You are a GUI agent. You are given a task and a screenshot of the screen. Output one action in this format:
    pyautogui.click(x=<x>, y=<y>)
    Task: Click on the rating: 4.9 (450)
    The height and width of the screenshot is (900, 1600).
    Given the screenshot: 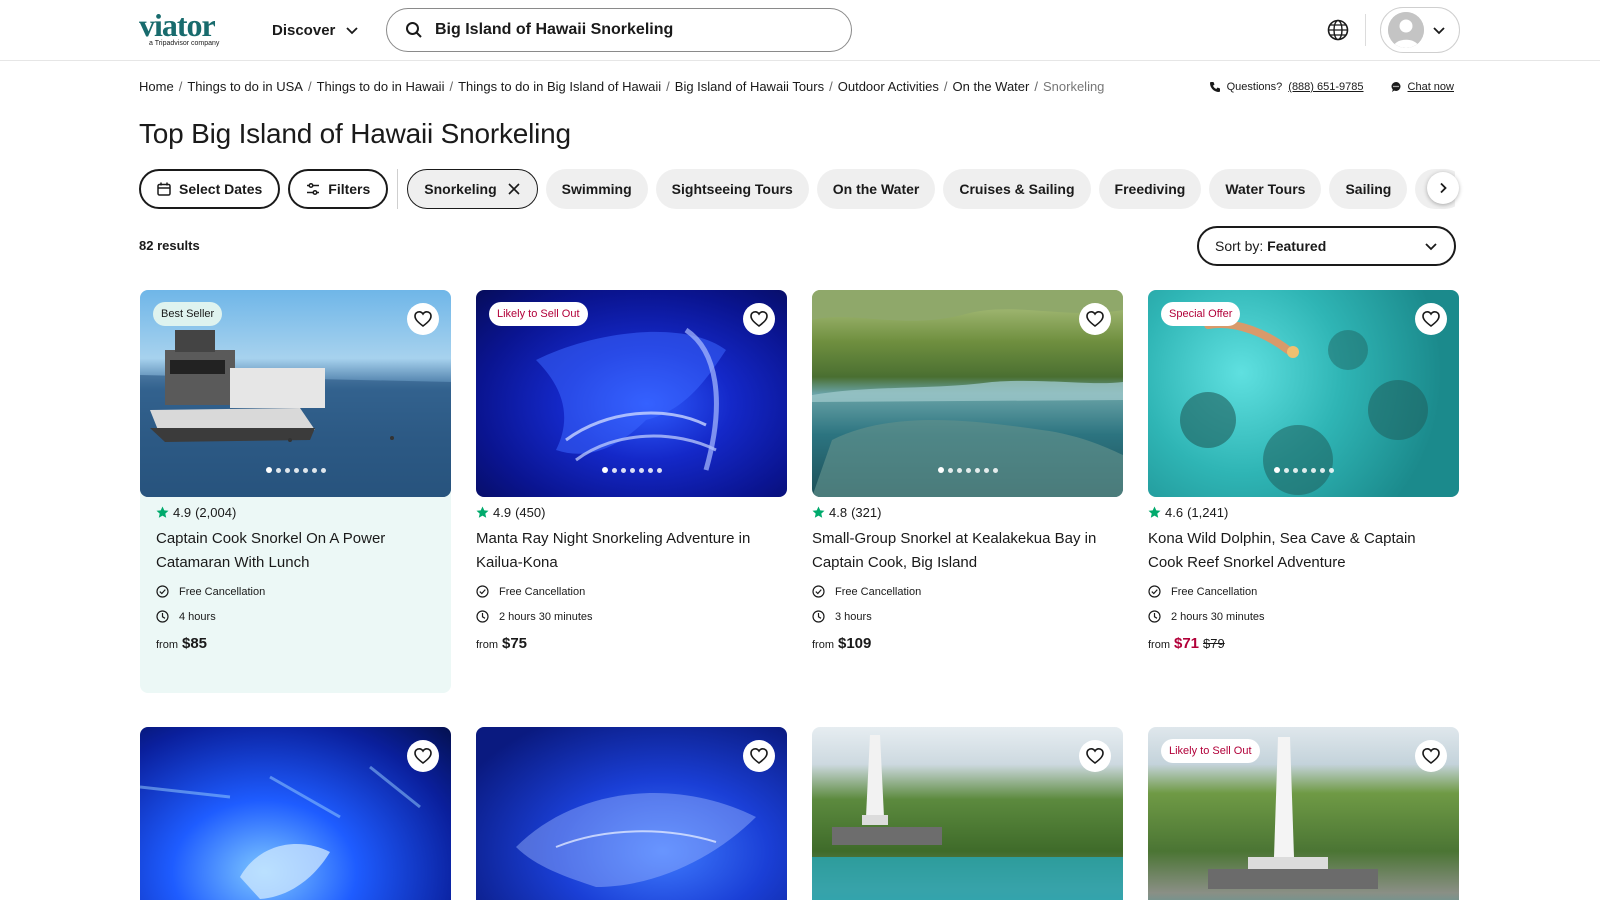 What is the action you would take?
    pyautogui.click(x=631, y=512)
    